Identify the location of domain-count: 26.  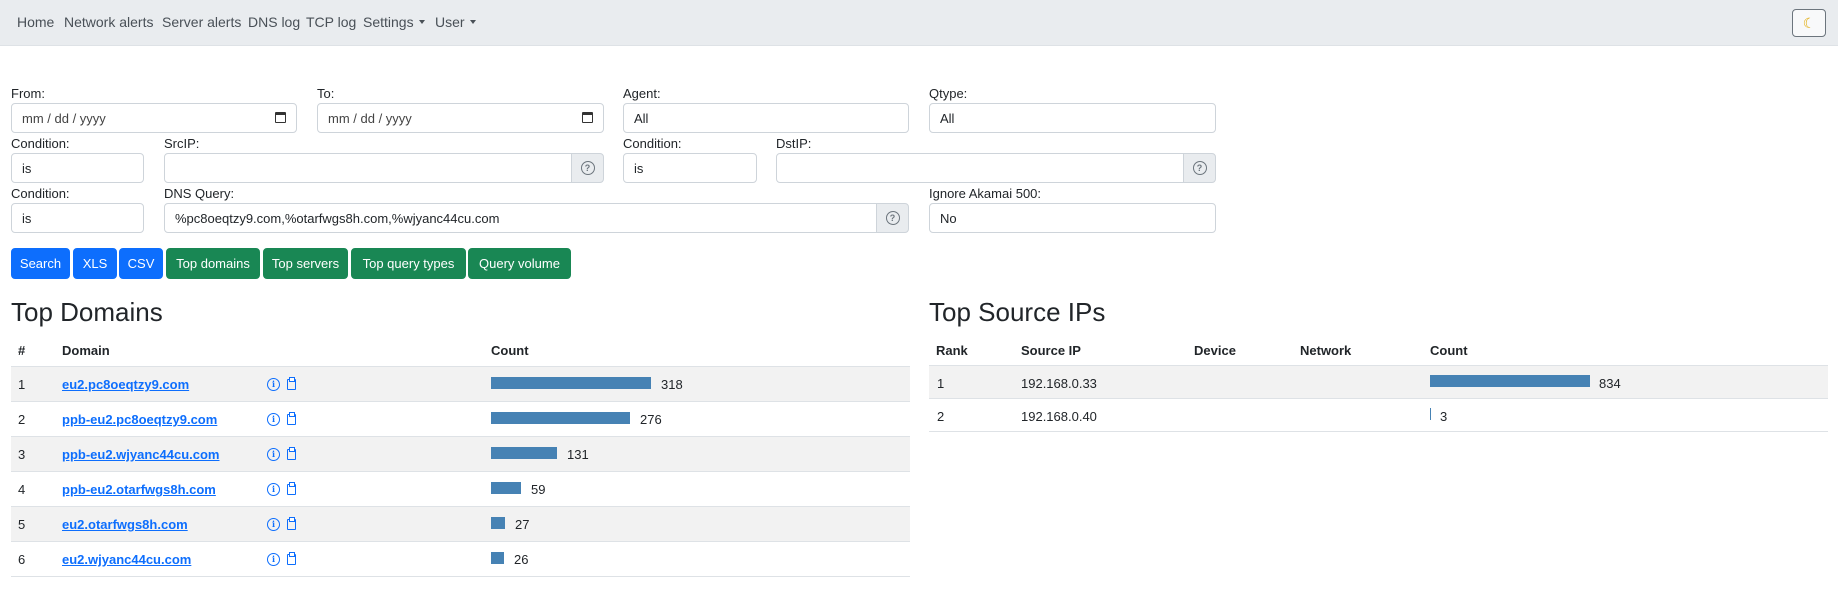
(521, 559).